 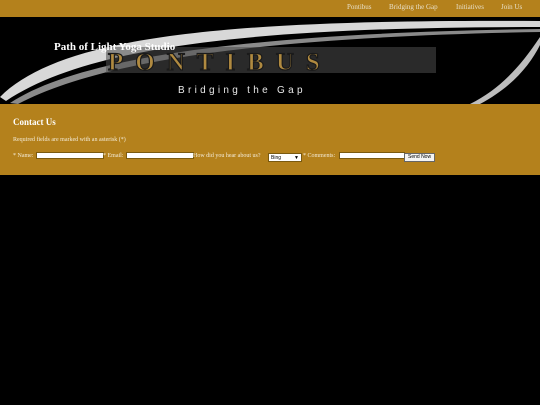 I want to click on referral-selected-value: Bing, so click(x=276, y=158).